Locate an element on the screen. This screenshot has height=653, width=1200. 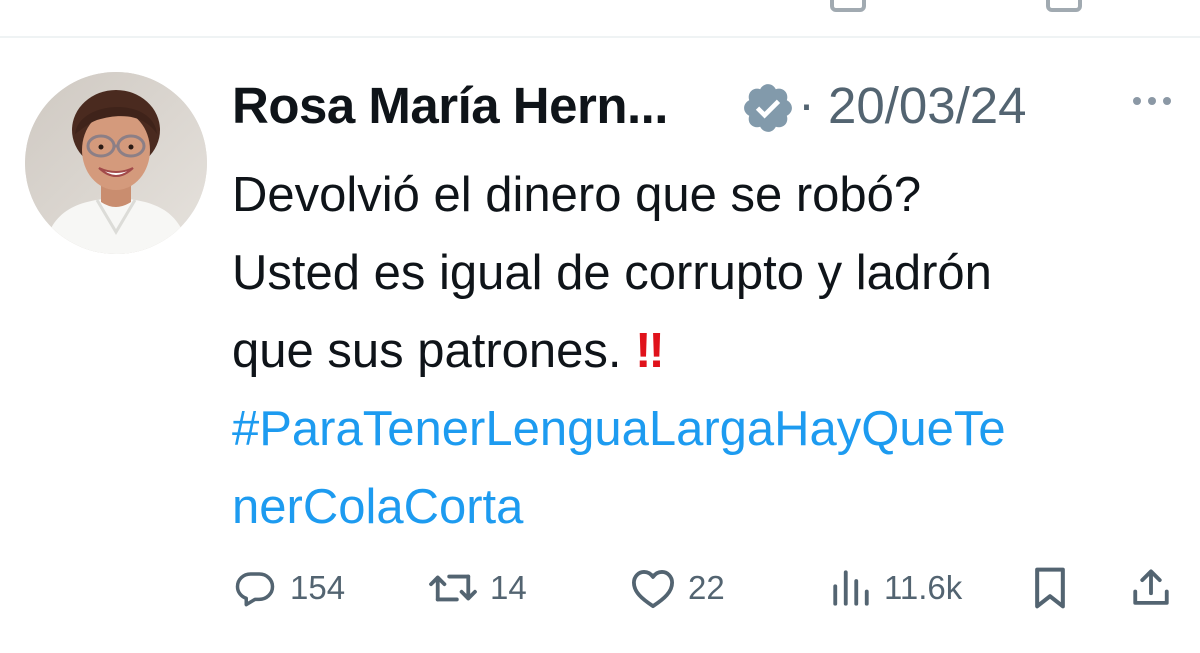
bookmark-icon is located at coordinates (1050, 588).